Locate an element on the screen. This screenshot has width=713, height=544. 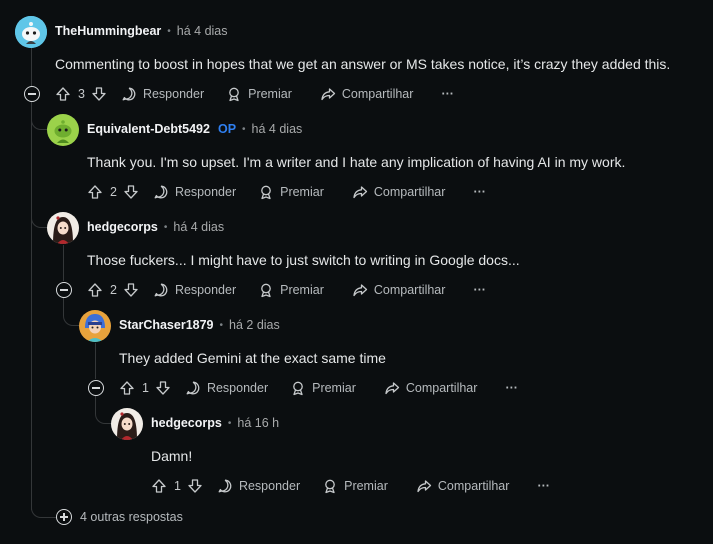
thread-line is located at coordinates (63, 263).